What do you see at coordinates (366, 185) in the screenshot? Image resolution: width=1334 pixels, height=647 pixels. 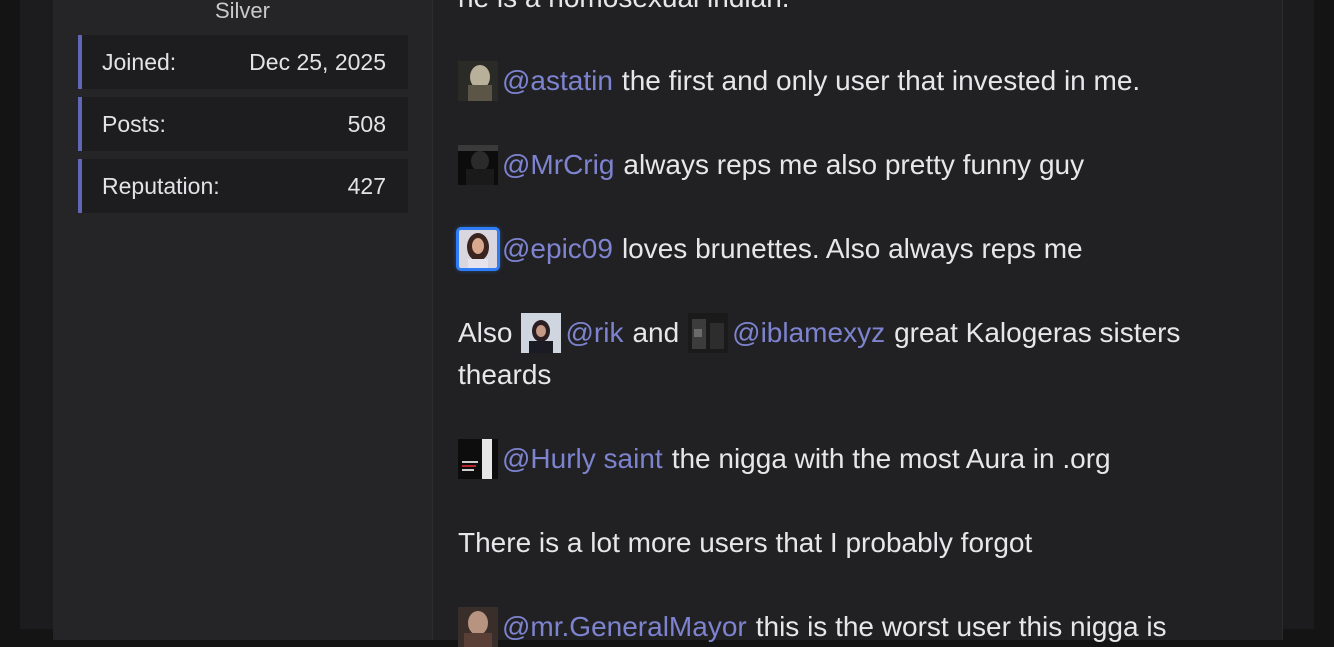 I see `stat-value: 427` at bounding box center [366, 185].